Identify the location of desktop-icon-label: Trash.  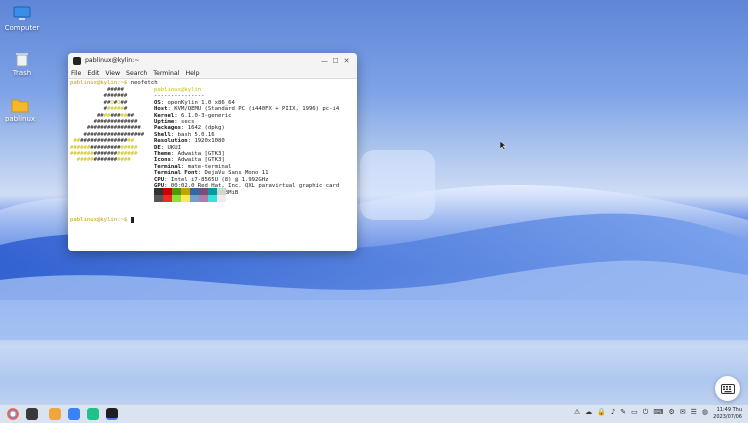
(22, 73).